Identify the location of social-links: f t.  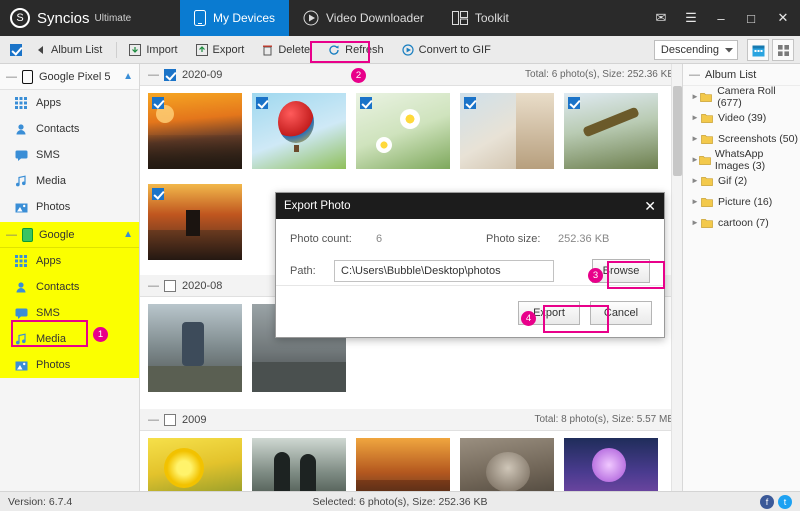
(776, 501).